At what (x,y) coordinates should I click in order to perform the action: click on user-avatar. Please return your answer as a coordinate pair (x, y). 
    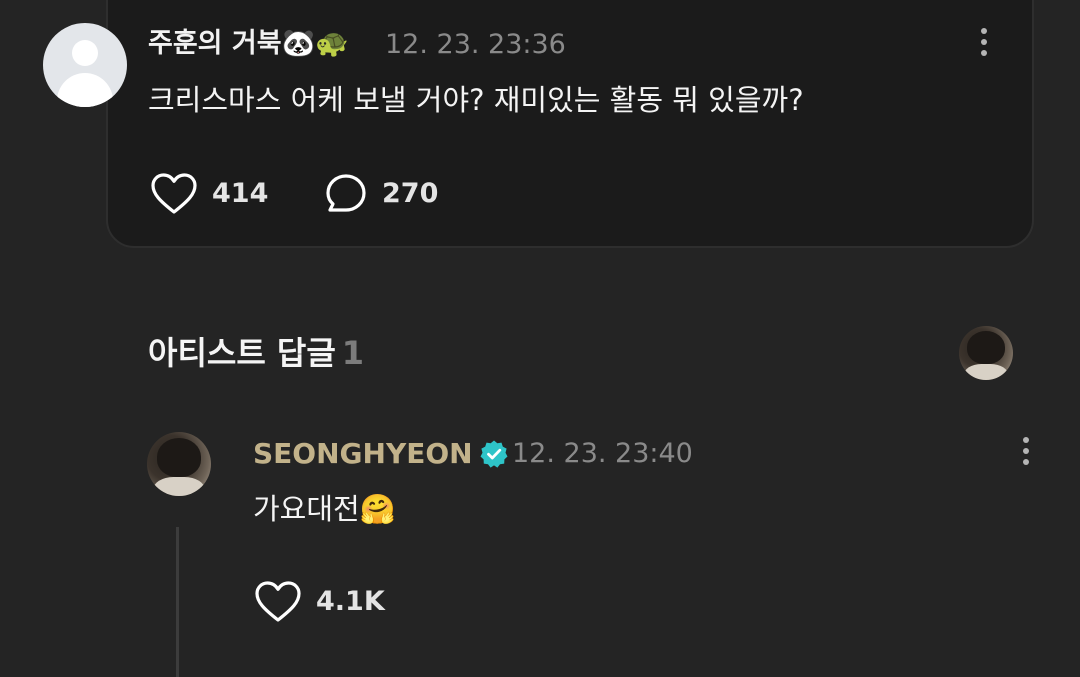
    Looking at the image, I should click on (85, 65).